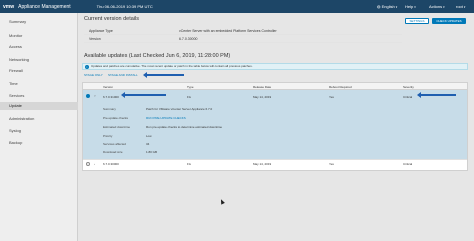  What do you see at coordinates (15, 142) in the screenshot?
I see `sidebar-item-backup: Backup` at bounding box center [15, 142].